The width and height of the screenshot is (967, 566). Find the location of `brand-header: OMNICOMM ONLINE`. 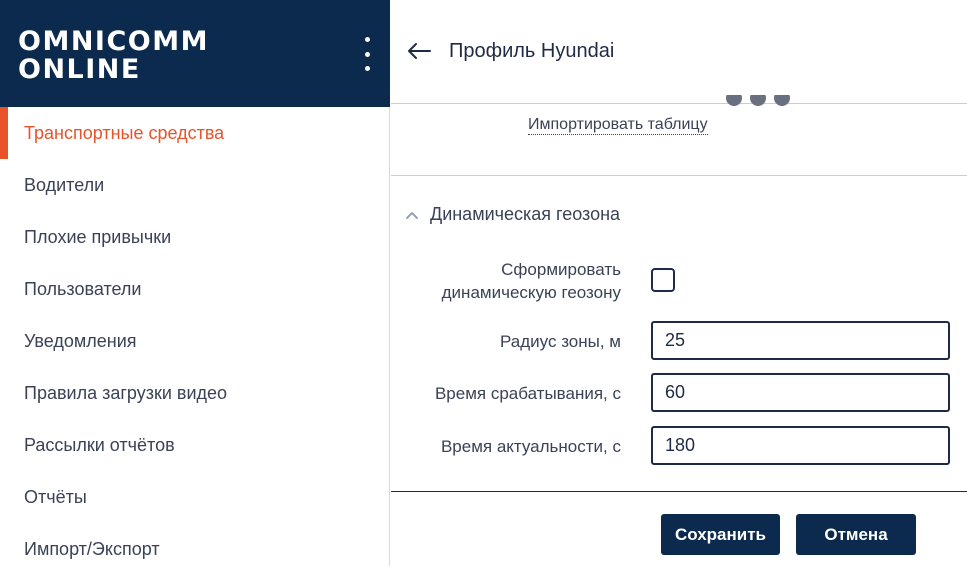

brand-header: OMNICOMM ONLINE is located at coordinates (195, 53).